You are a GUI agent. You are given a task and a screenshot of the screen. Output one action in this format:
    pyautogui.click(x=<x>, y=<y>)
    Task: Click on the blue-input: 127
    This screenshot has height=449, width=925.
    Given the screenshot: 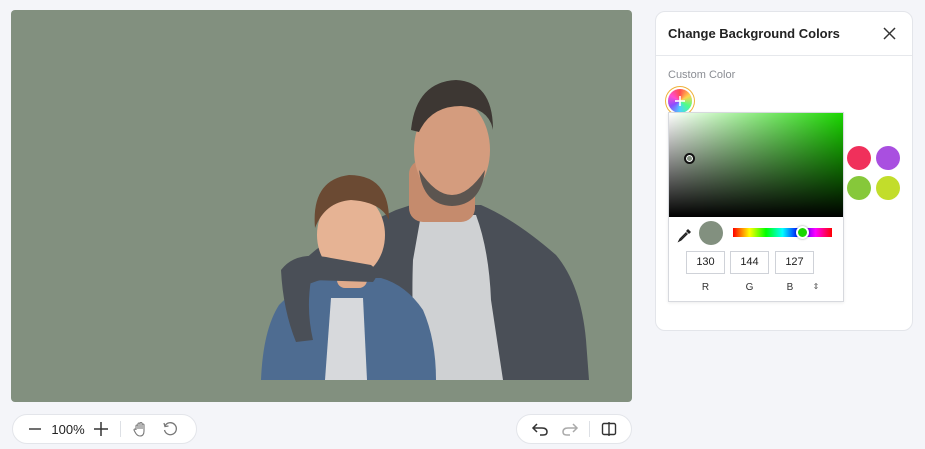 What is the action you would take?
    pyautogui.click(x=794, y=262)
    